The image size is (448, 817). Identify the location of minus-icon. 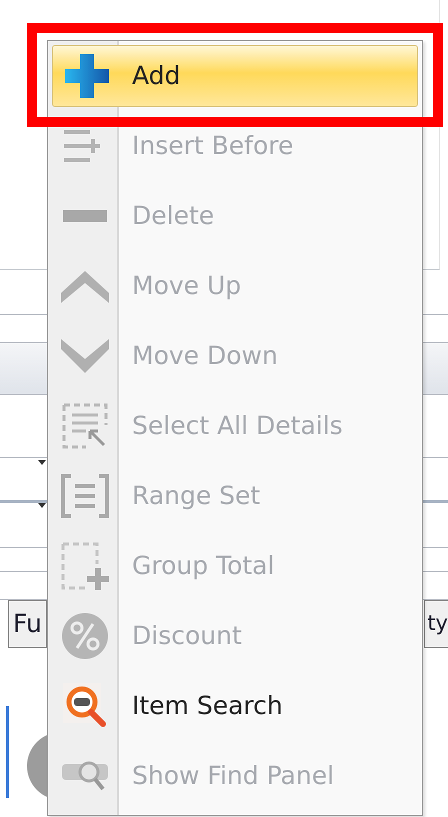
(84, 216).